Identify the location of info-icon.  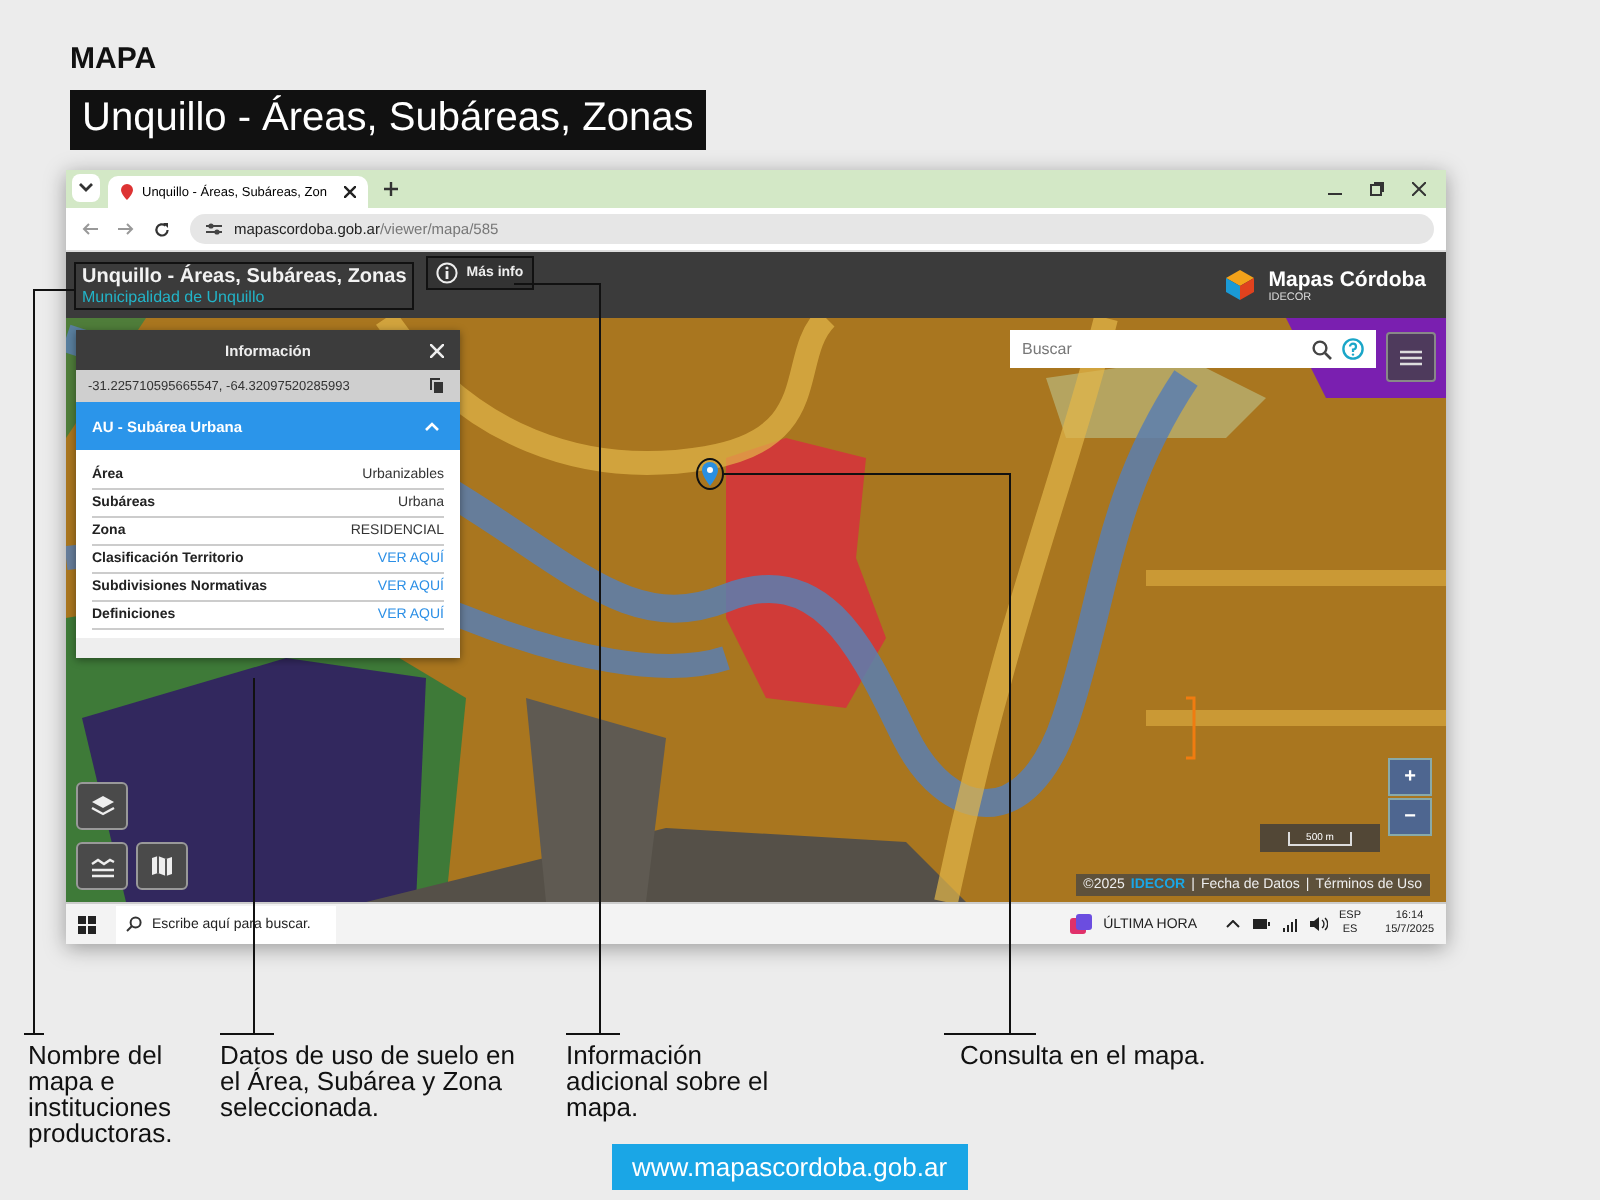
(447, 273).